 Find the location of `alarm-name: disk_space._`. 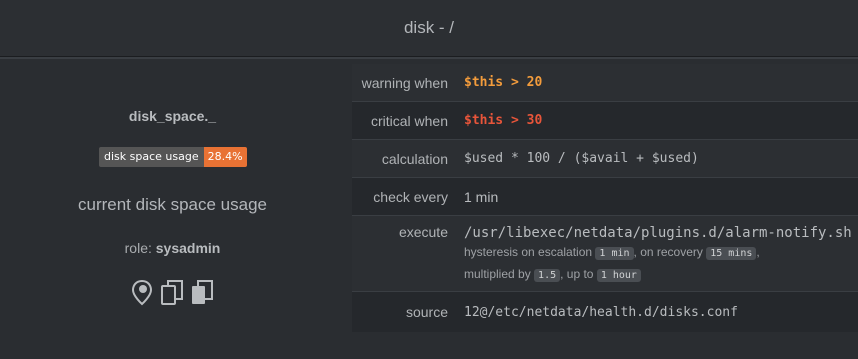

alarm-name: disk_space._ is located at coordinates (172, 116).